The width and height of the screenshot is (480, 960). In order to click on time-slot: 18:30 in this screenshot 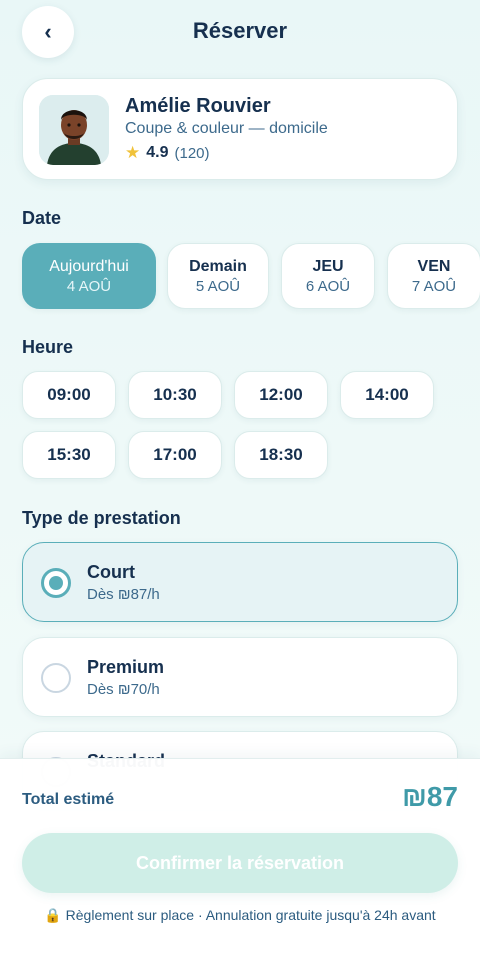, I will do `click(281, 455)`.